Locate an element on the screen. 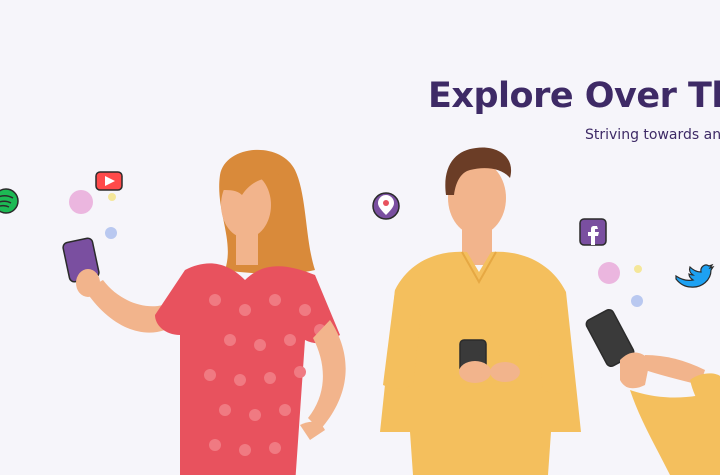  facebook-icon is located at coordinates (593, 232).